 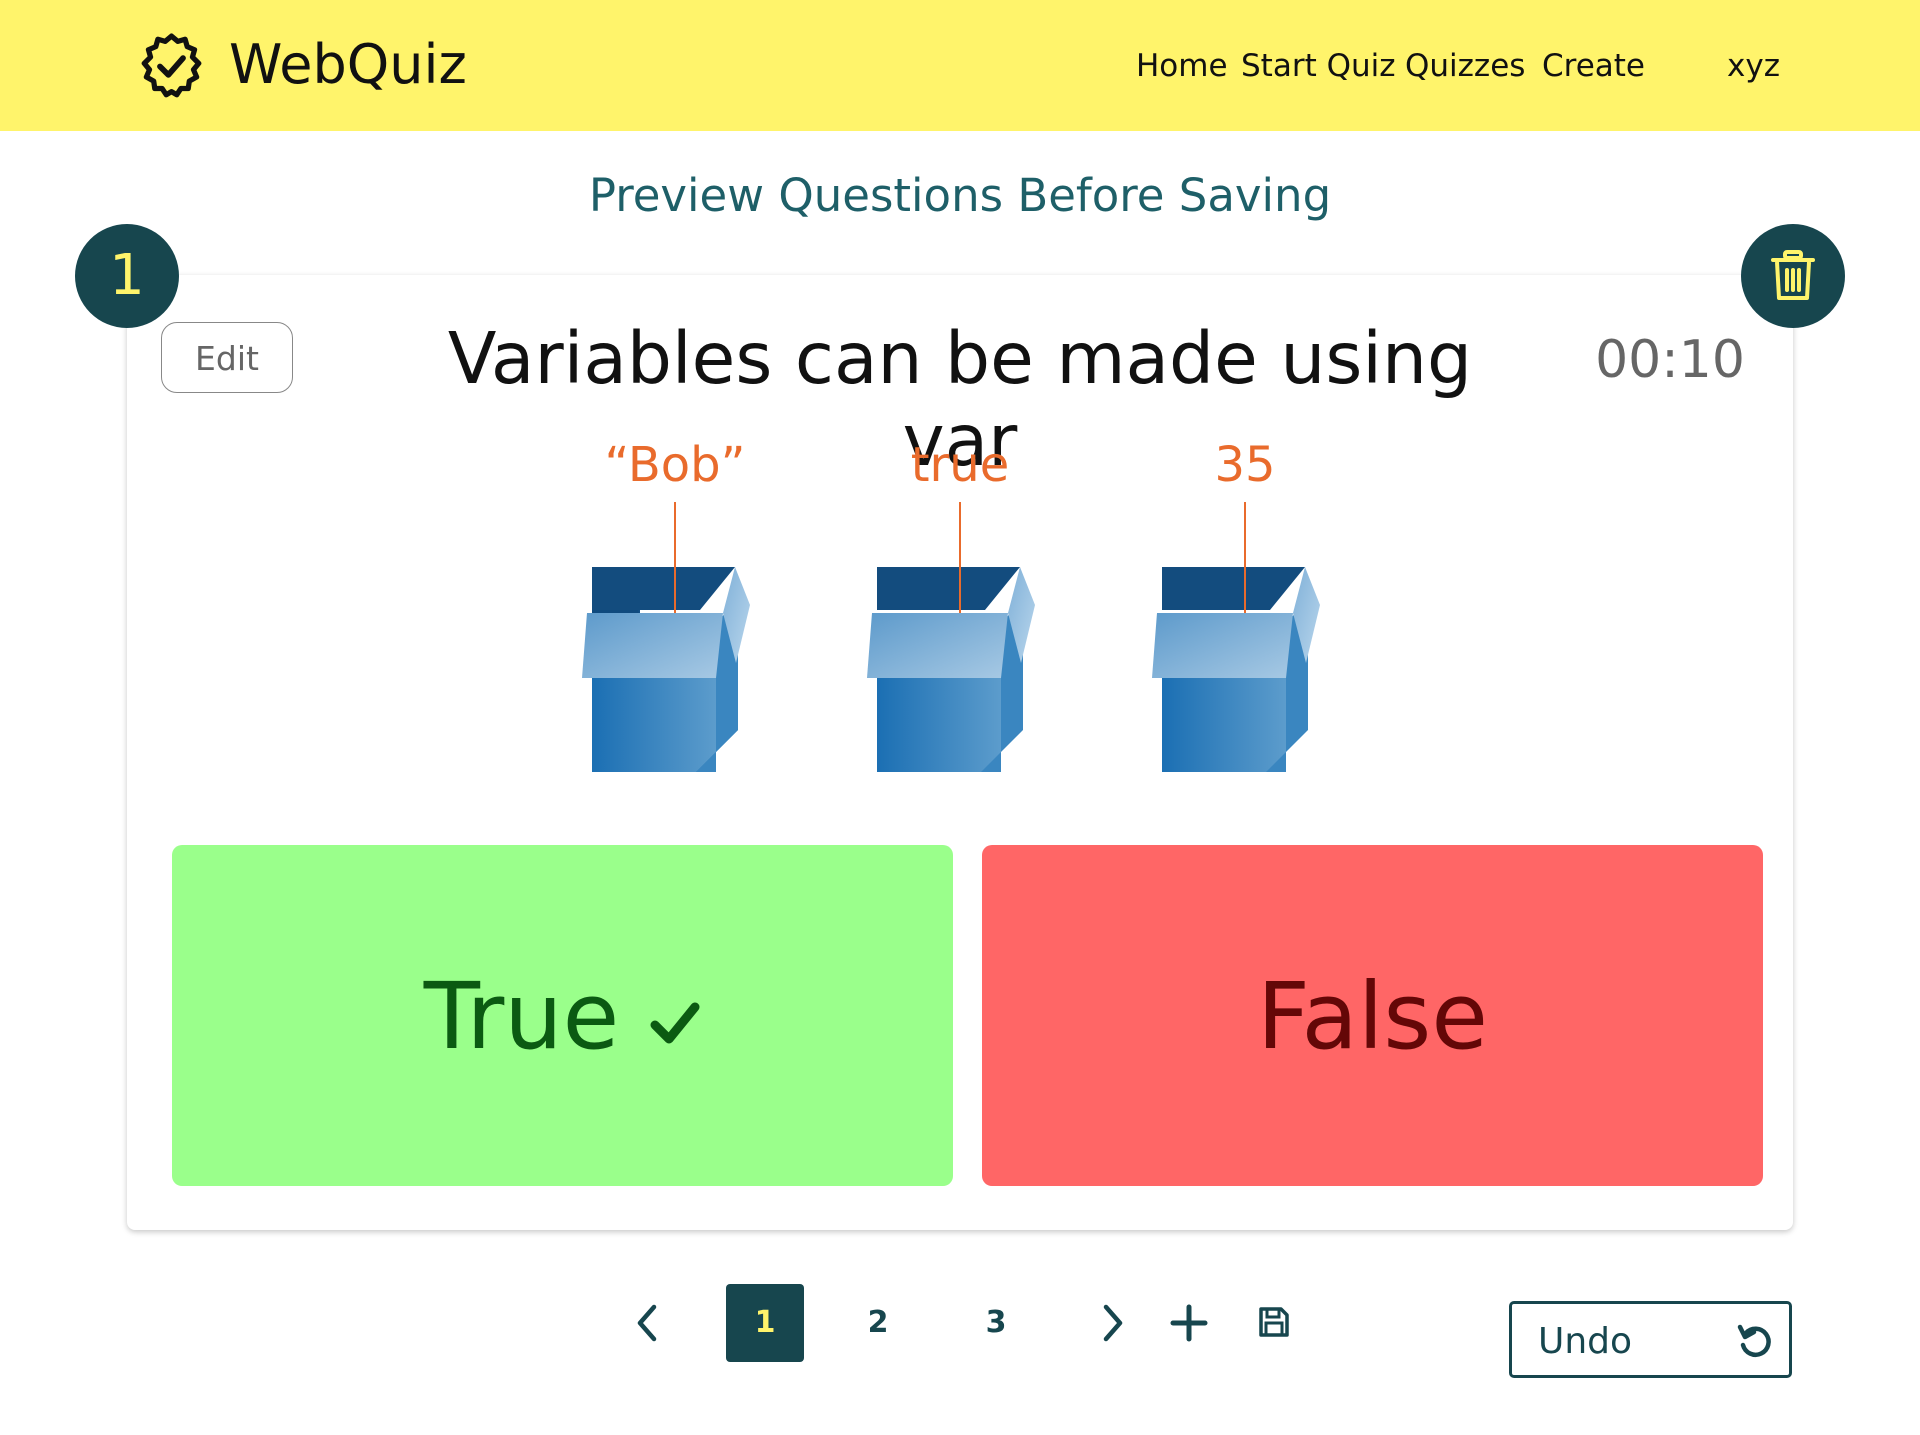 What do you see at coordinates (1245, 465) in the screenshot?
I see `box-label-3: 35` at bounding box center [1245, 465].